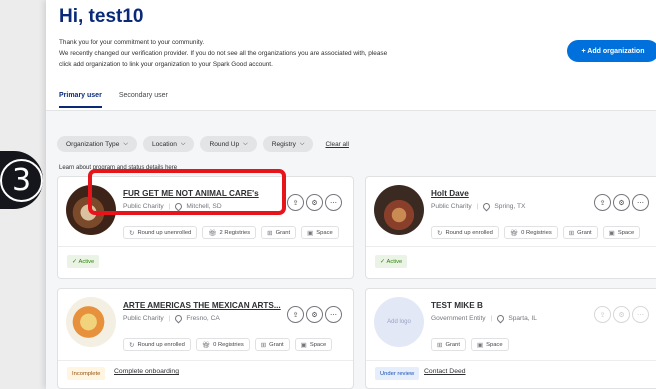 The height and width of the screenshot is (389, 656). I want to click on contact-deed-link: Contact Deed, so click(445, 371).